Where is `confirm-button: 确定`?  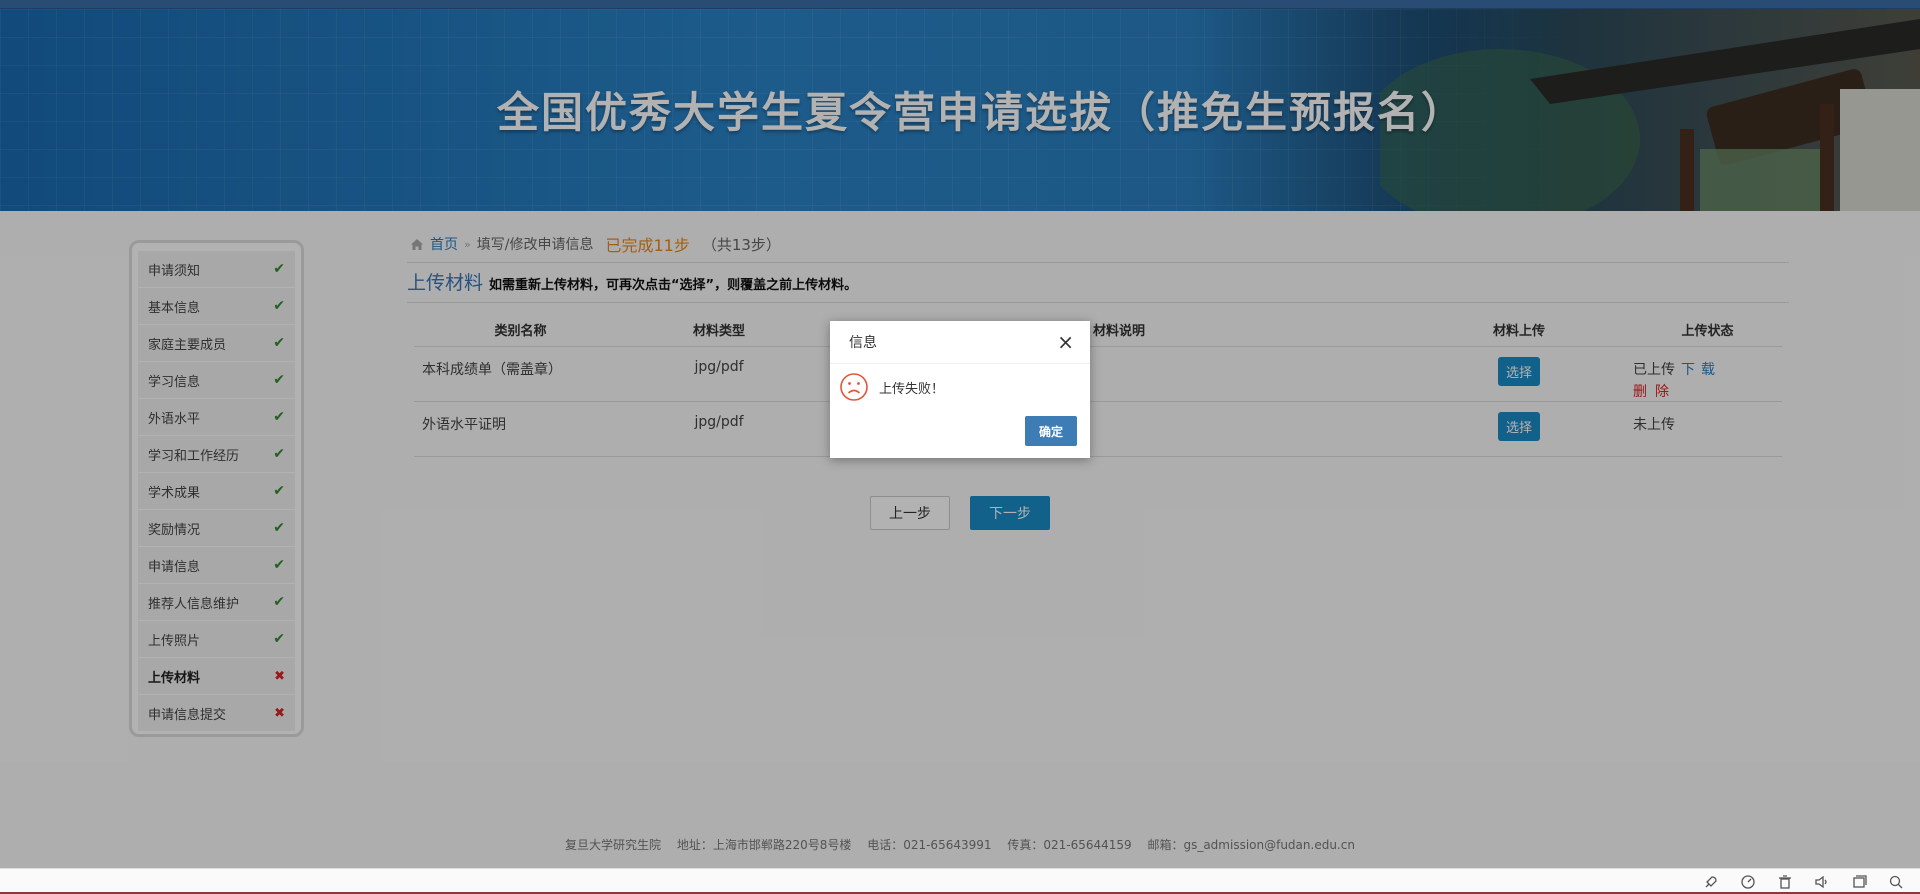 confirm-button: 确定 is located at coordinates (1051, 431).